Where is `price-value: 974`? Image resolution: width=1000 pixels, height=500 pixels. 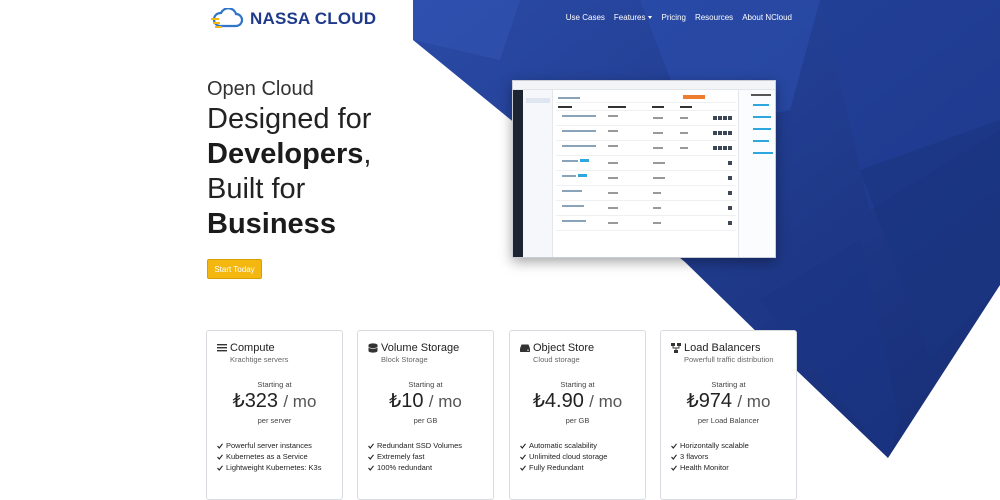 price-value: 974 is located at coordinates (715, 401).